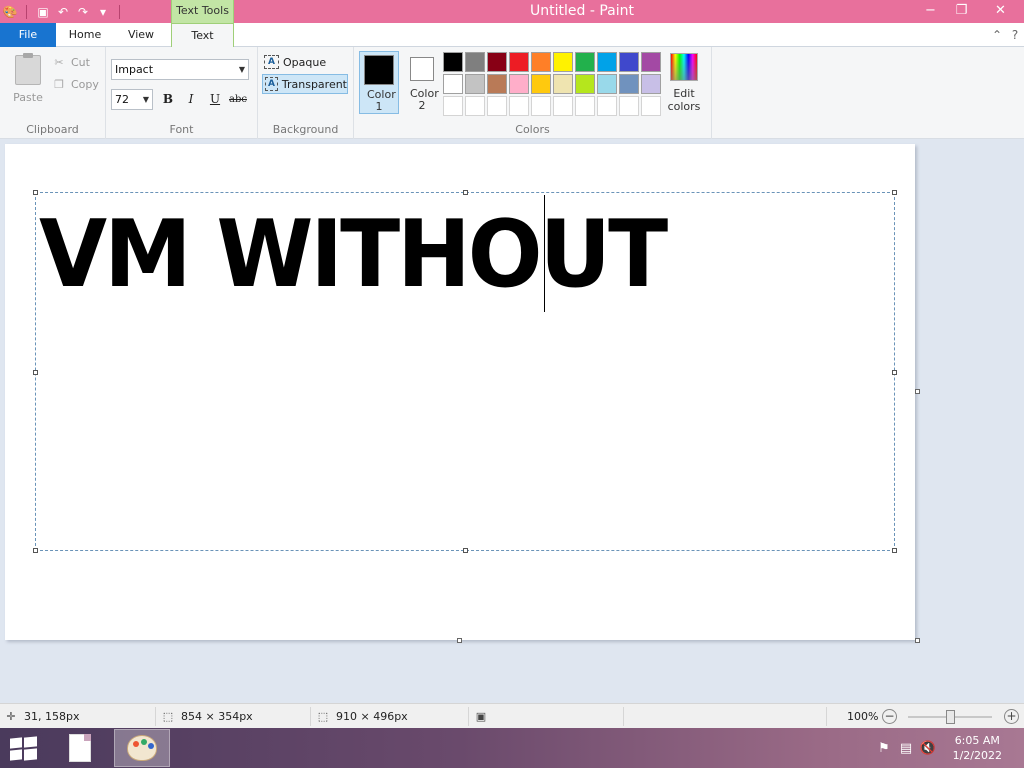 The height and width of the screenshot is (768, 1024). What do you see at coordinates (684, 100) in the screenshot?
I see `edit-colors-label: Edit colors` at bounding box center [684, 100].